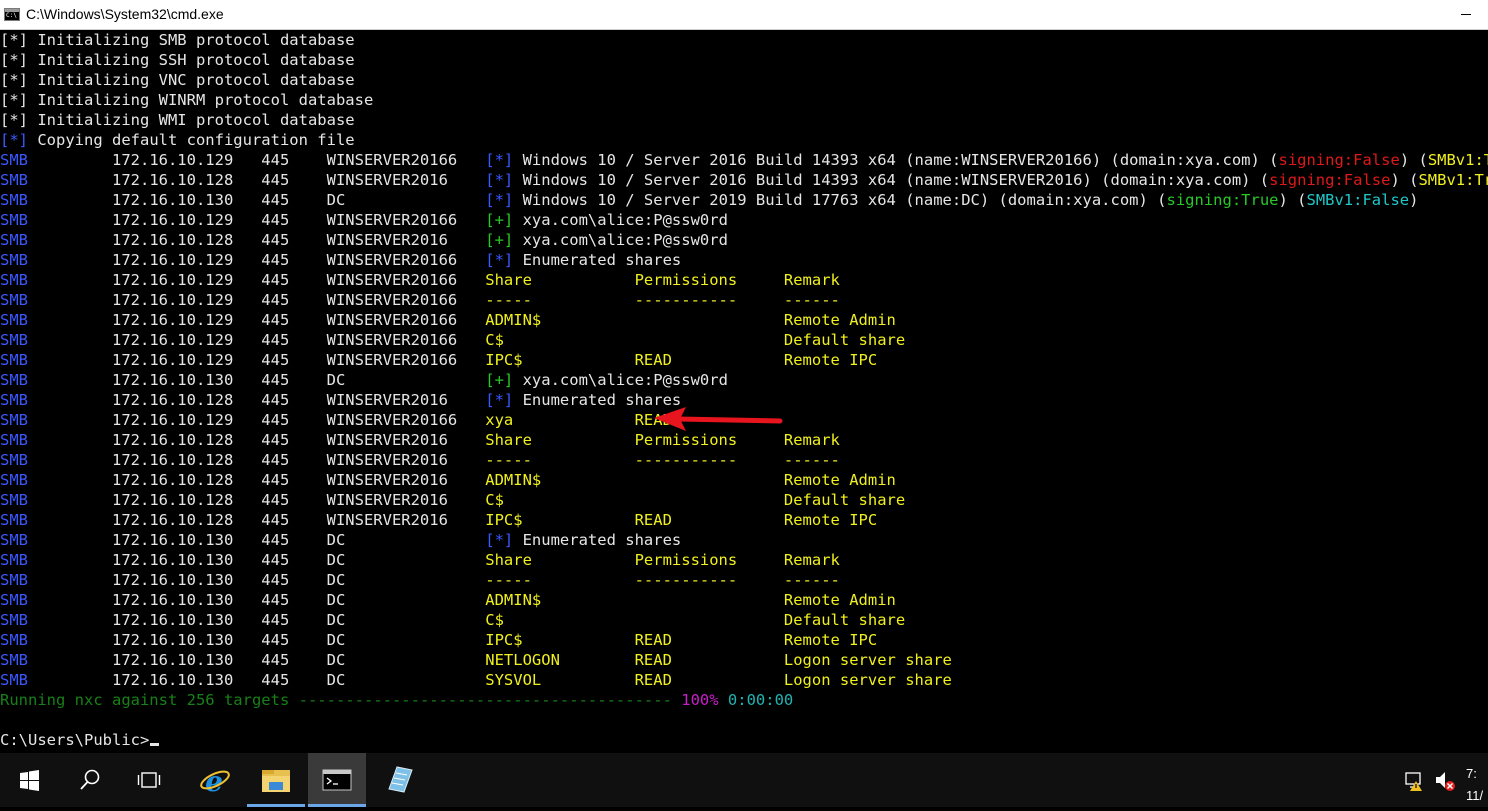  What do you see at coordinates (1466, 14) in the screenshot?
I see `minimize-button` at bounding box center [1466, 14].